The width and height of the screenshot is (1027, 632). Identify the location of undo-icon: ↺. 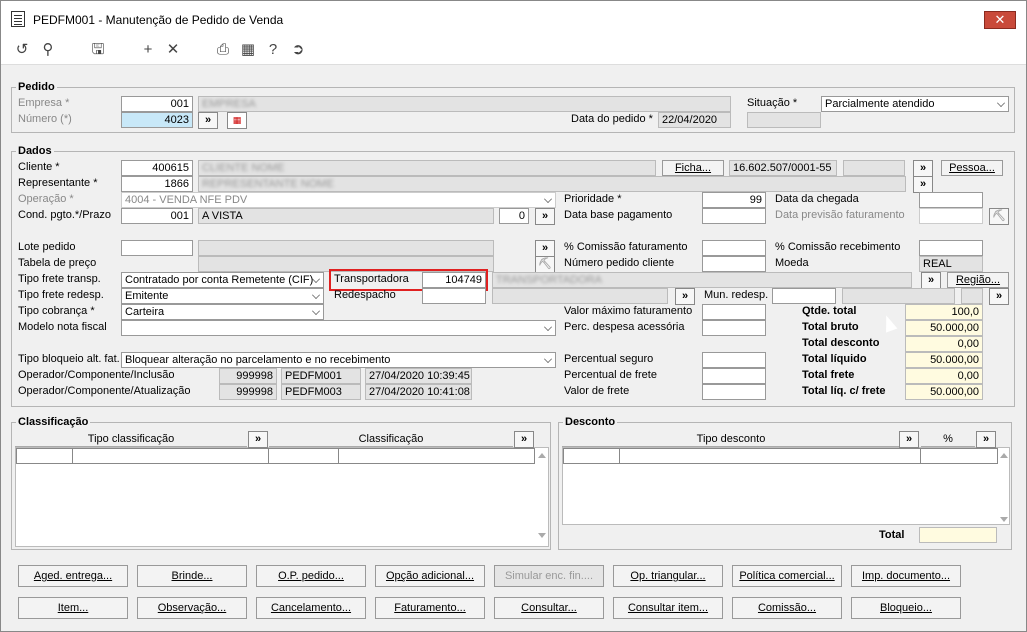
(22, 50).